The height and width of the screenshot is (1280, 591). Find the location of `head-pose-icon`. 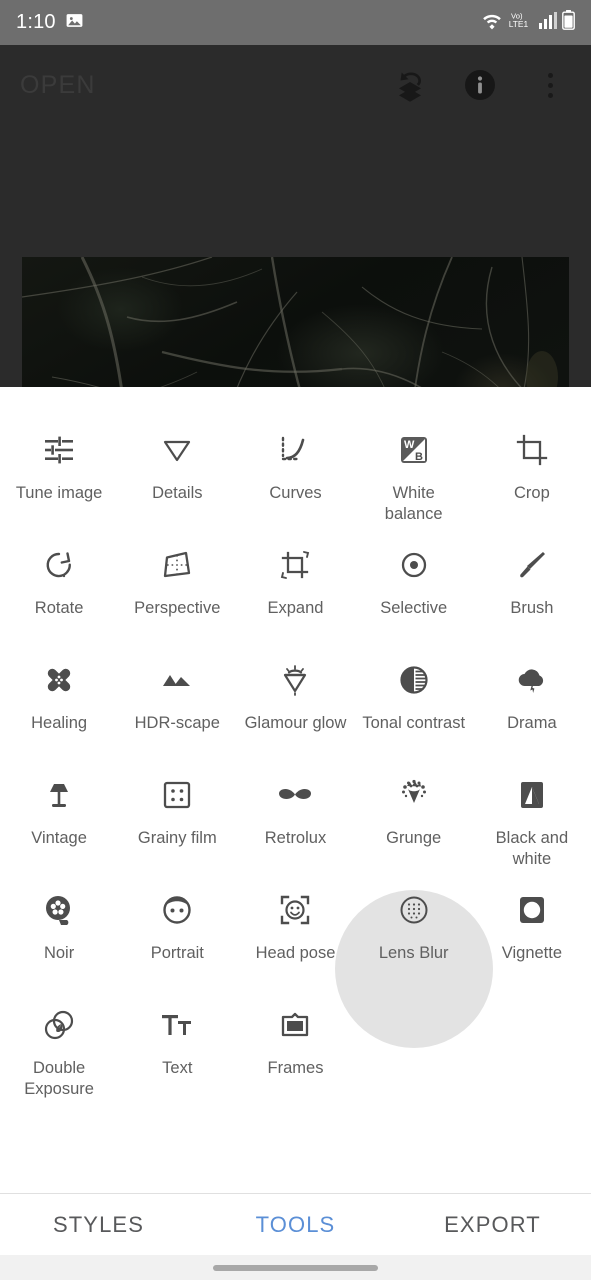

head-pose-icon is located at coordinates (295, 910).